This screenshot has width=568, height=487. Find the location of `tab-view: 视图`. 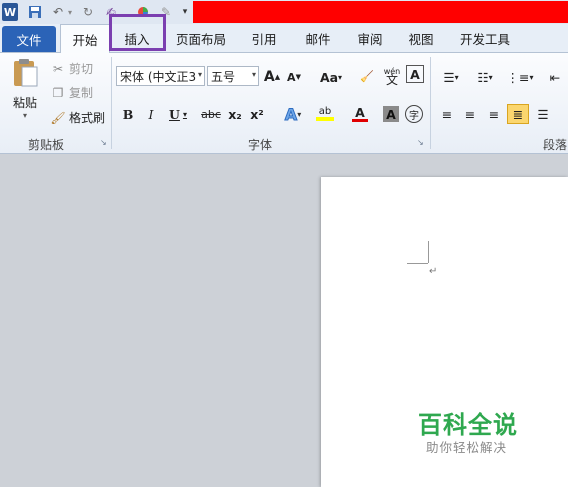

tab-view: 视图 is located at coordinates (421, 38).